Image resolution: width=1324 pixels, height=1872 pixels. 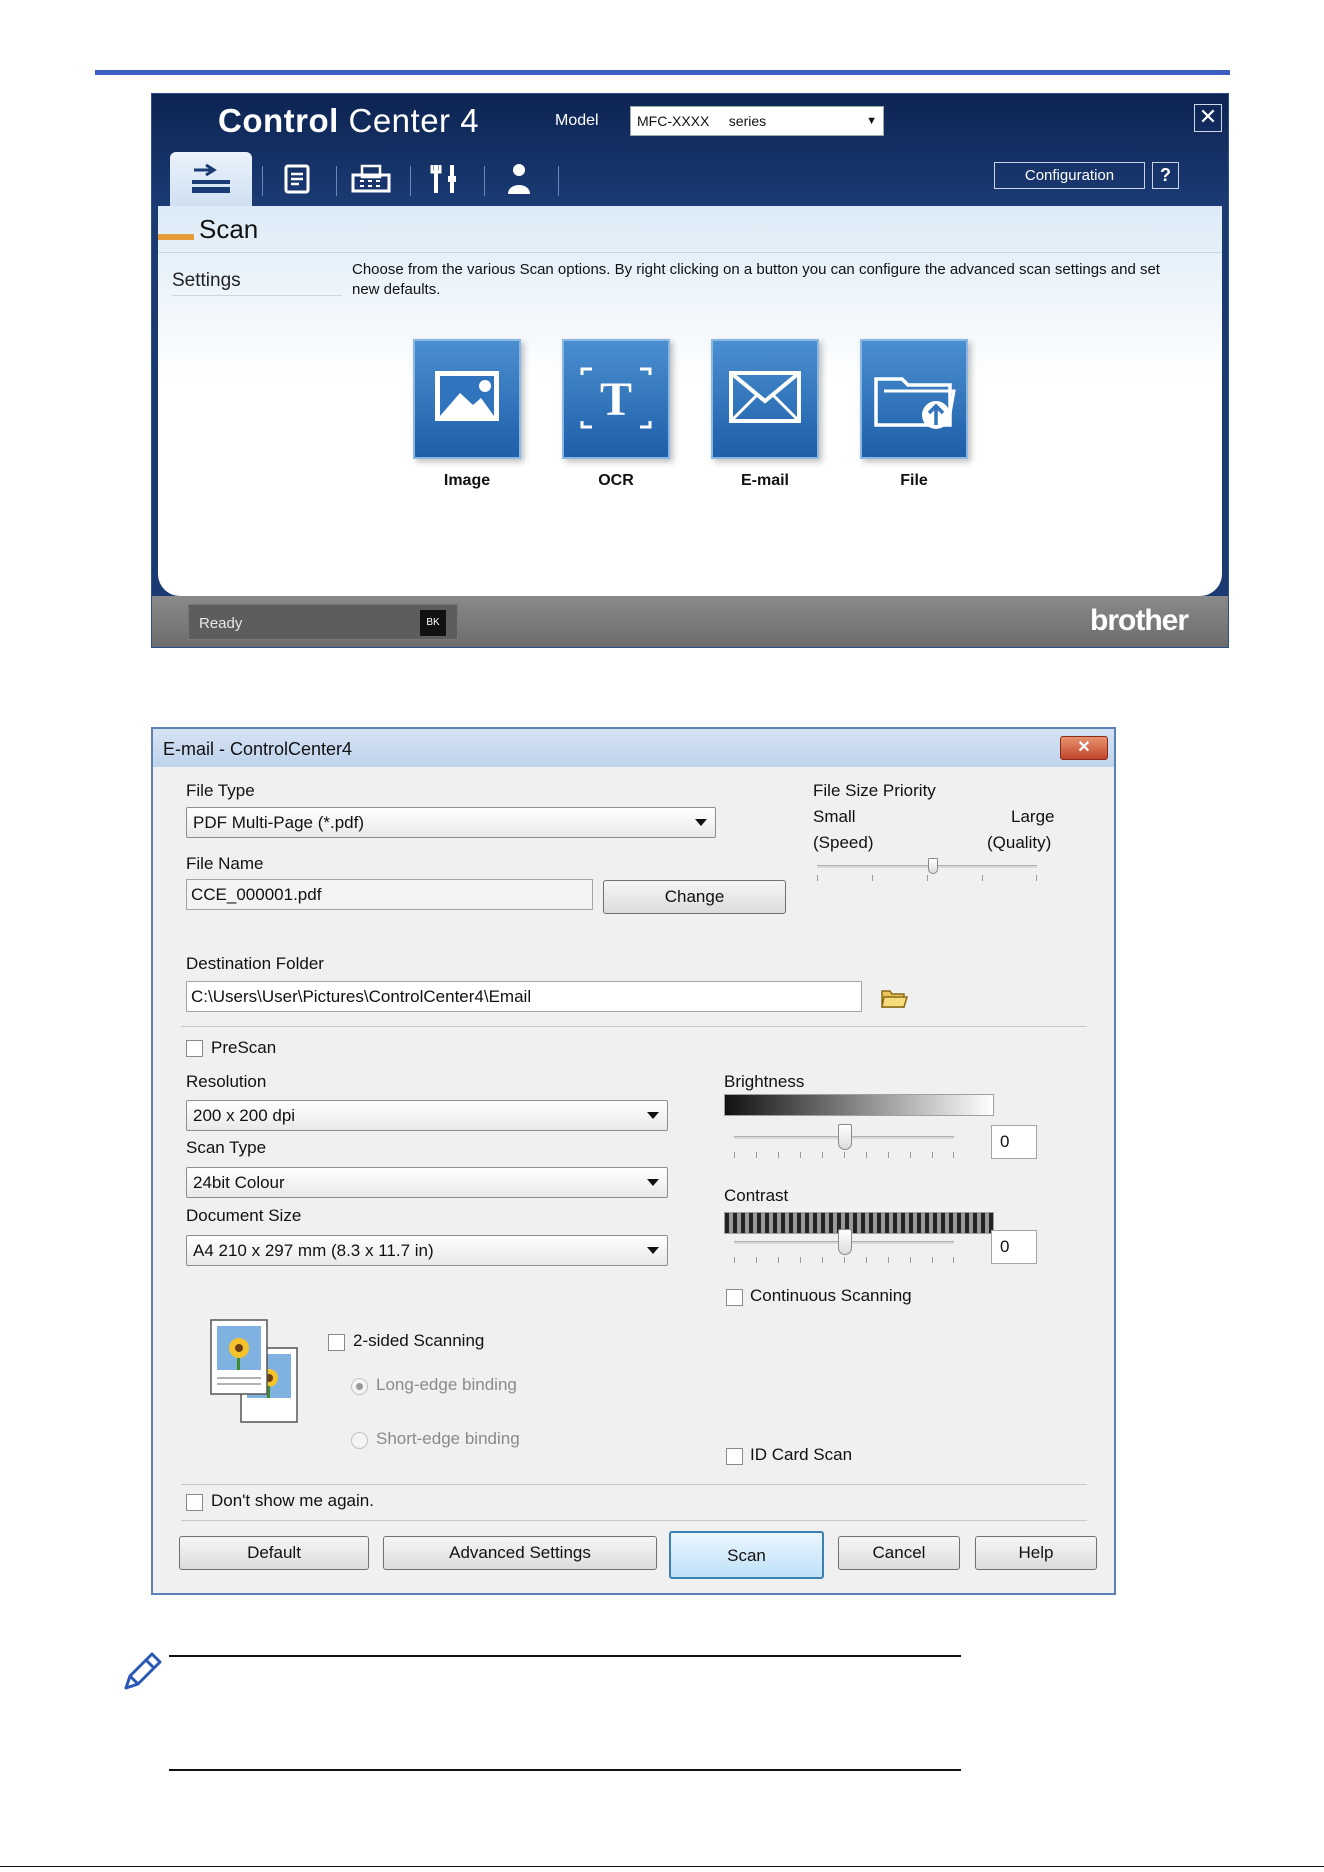 What do you see at coordinates (914, 480) in the screenshot?
I see `file-scan-label: File` at bounding box center [914, 480].